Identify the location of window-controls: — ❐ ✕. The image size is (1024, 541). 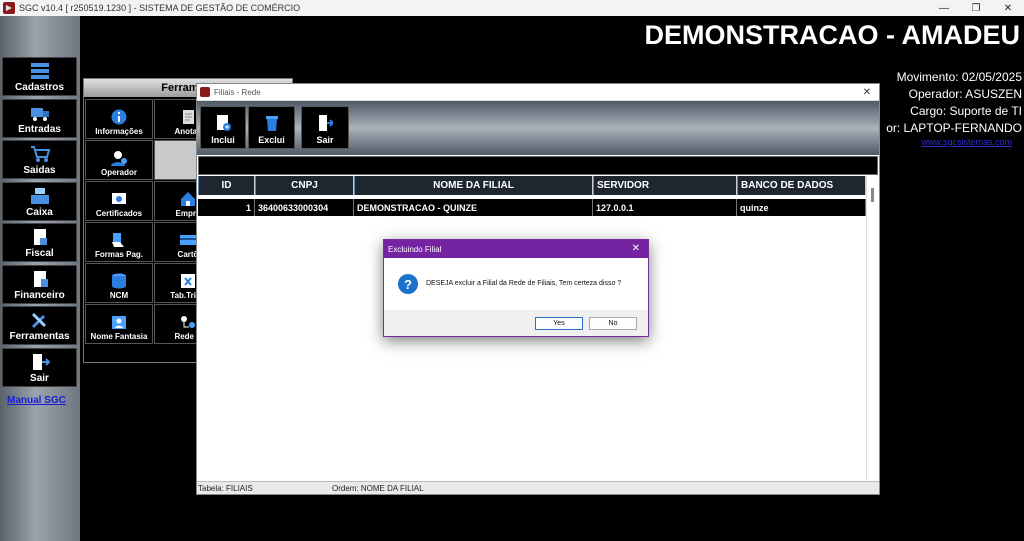
(976, 8).